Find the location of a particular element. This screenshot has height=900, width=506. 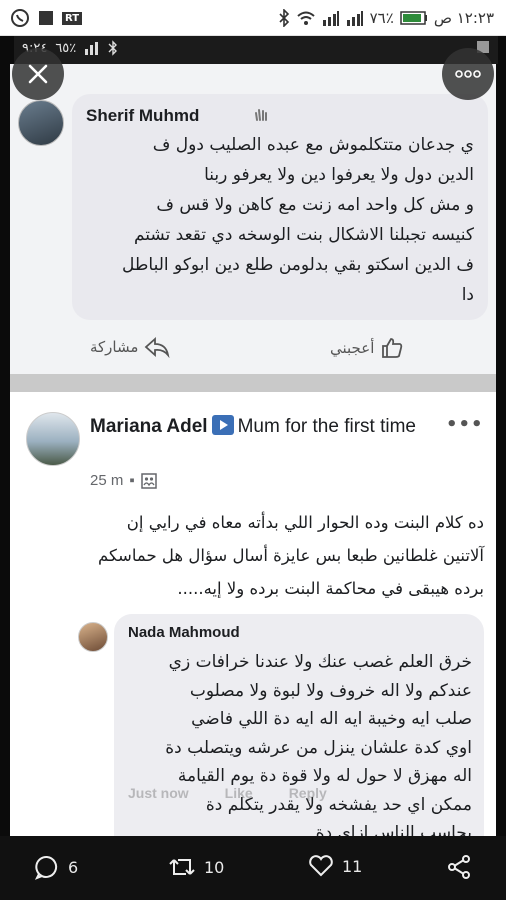

post-actions-bar: أعجبني مشاركة is located at coordinates (253, 349).